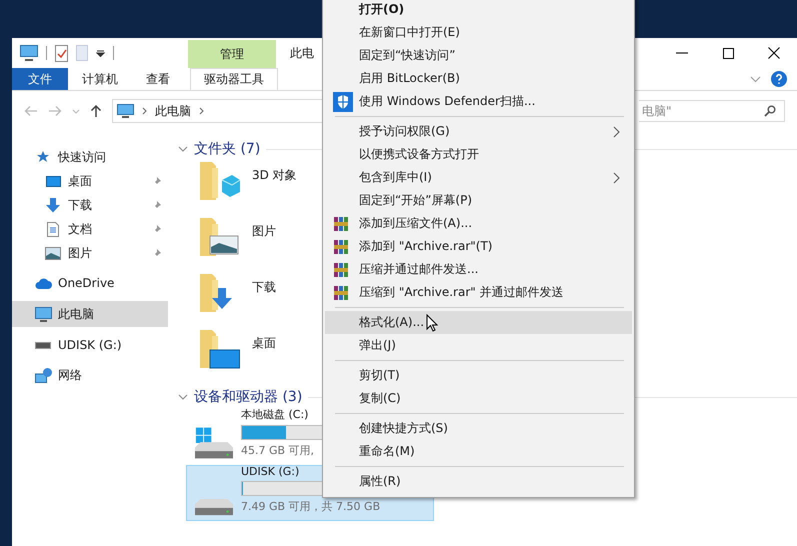 The height and width of the screenshot is (546, 797). What do you see at coordinates (43, 157) in the screenshot?
I see `star-icon` at bounding box center [43, 157].